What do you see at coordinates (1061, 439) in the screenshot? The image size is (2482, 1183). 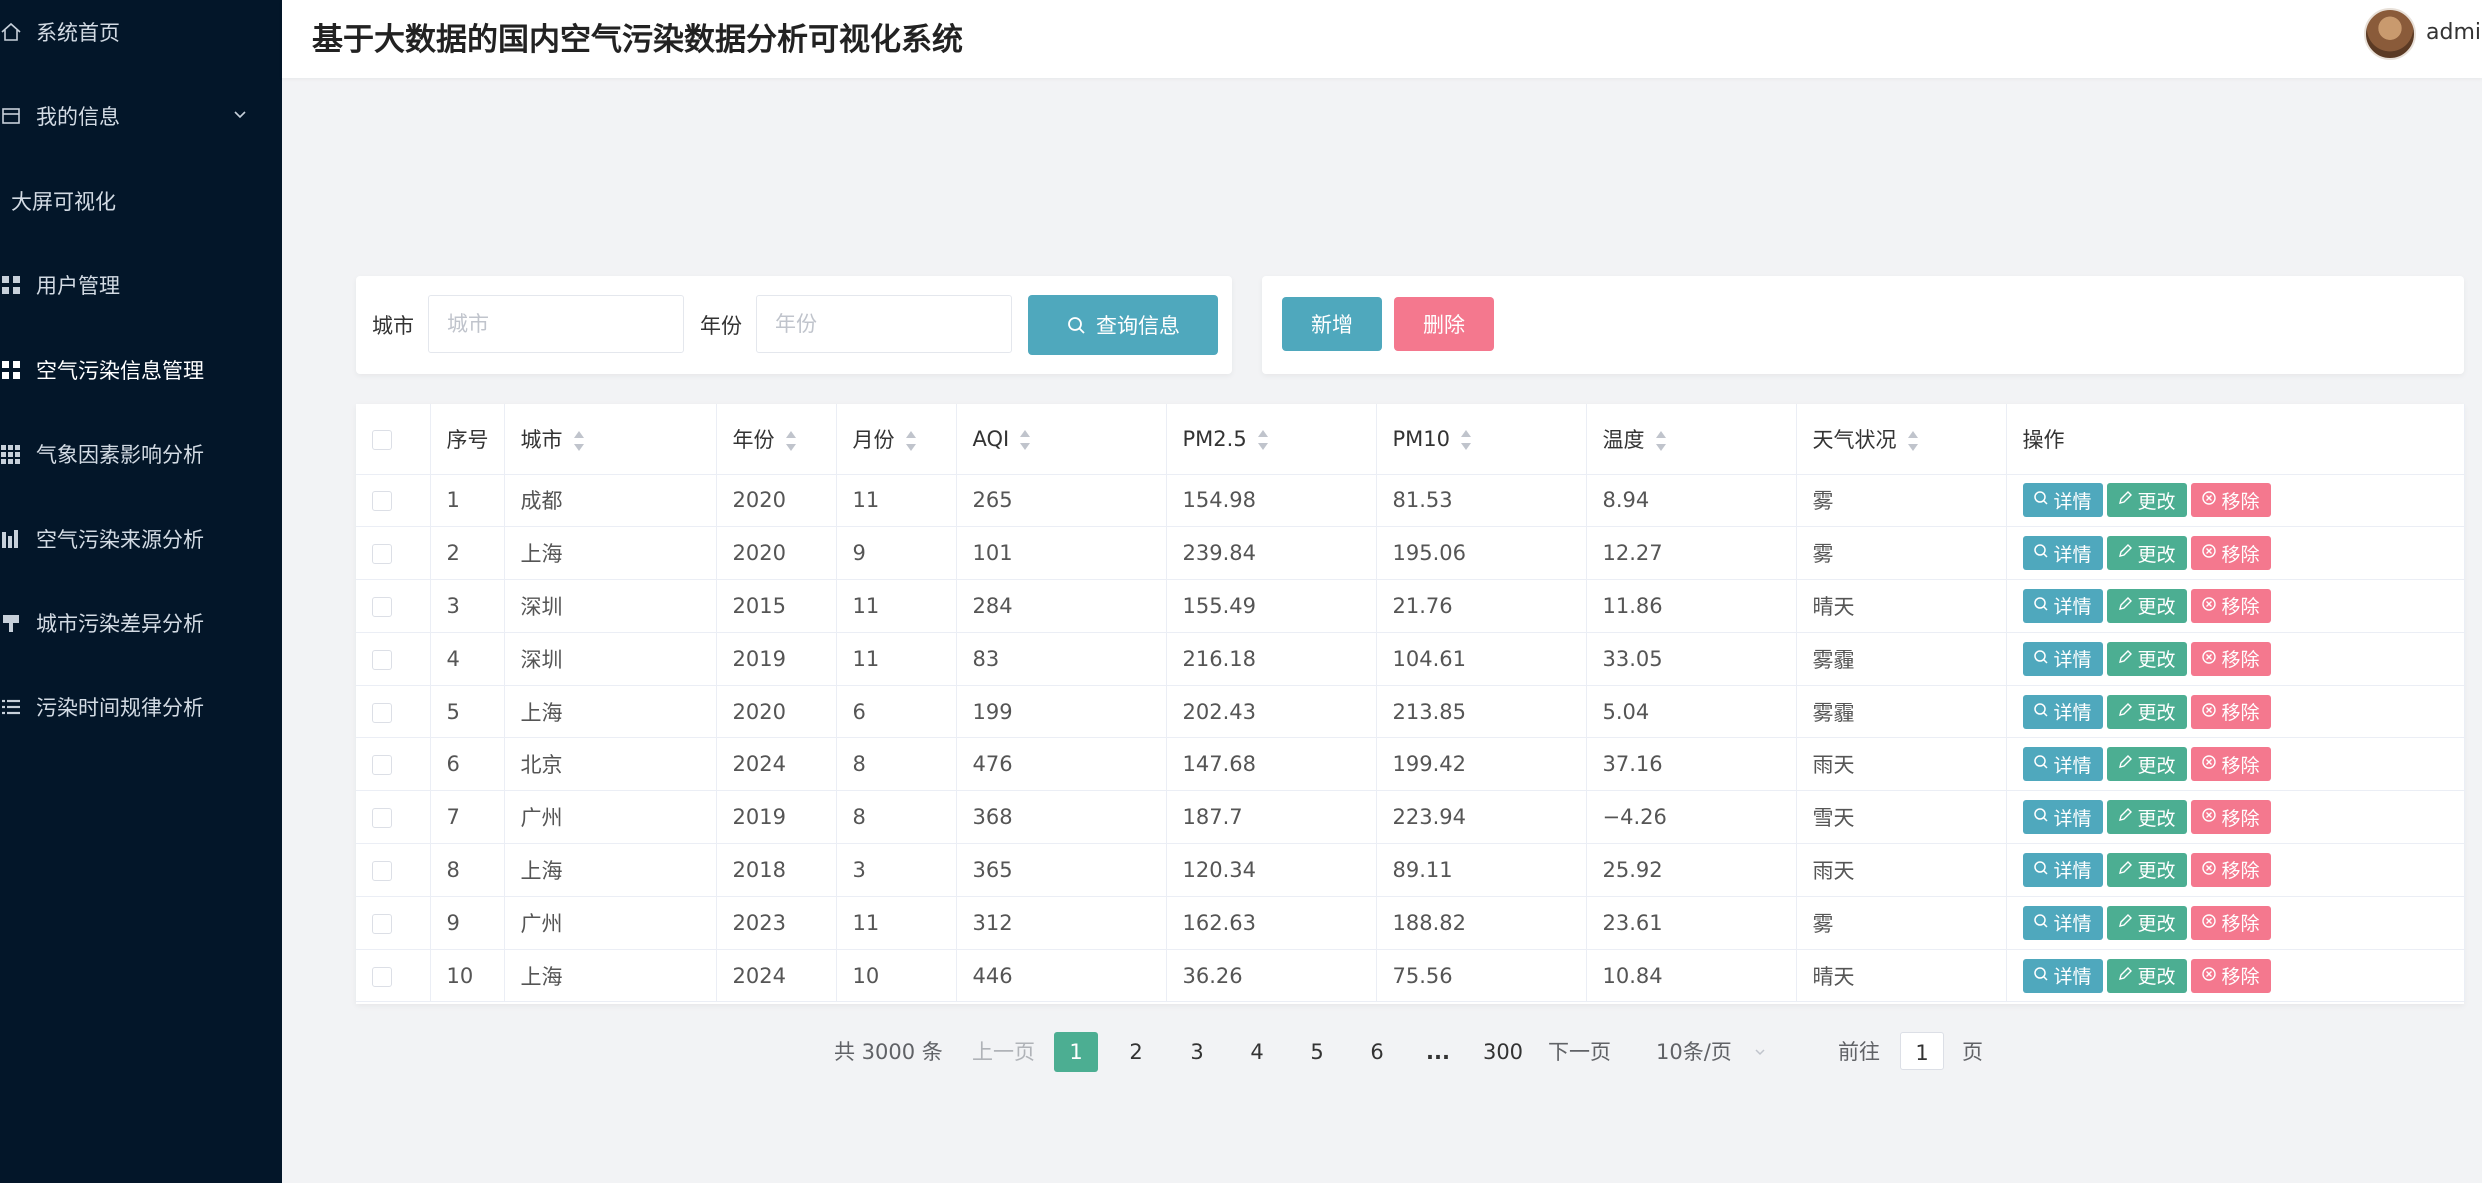 I see `column-header-aqi: AQI` at bounding box center [1061, 439].